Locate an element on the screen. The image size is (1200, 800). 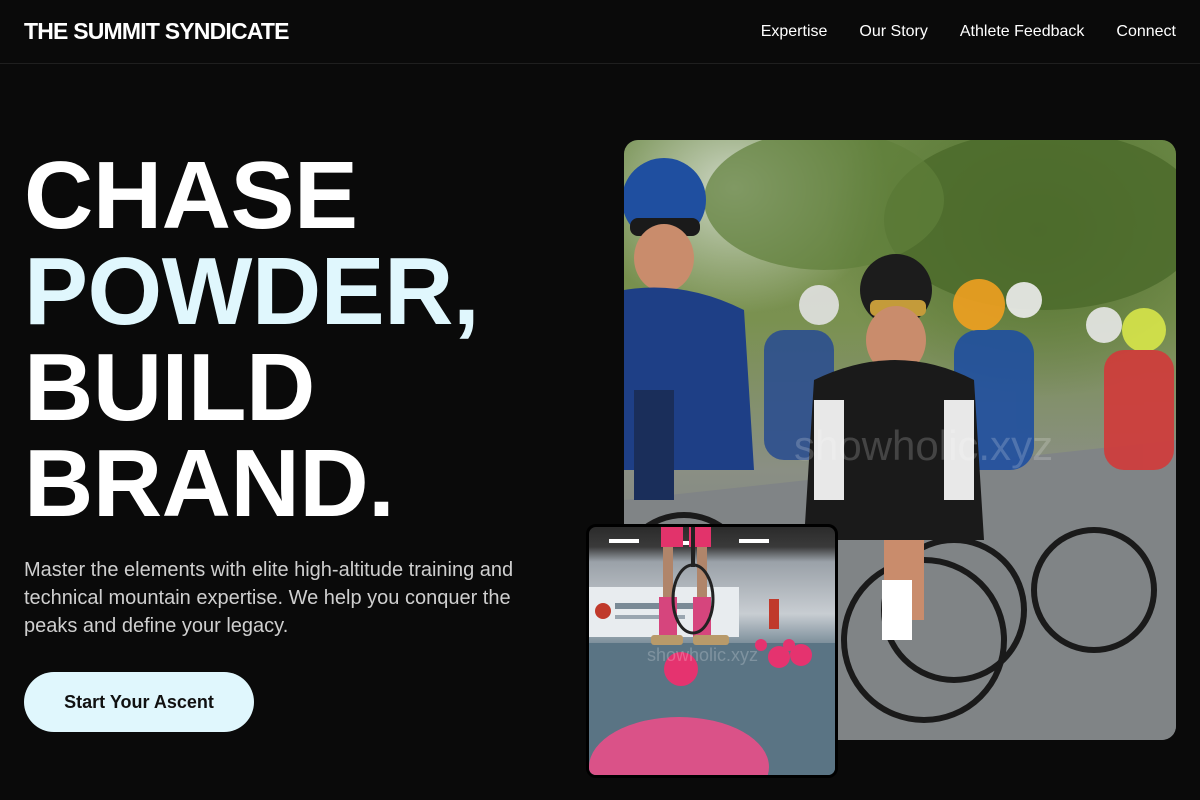
hero-title-line-2: POWDER, is located at coordinates (252, 291).